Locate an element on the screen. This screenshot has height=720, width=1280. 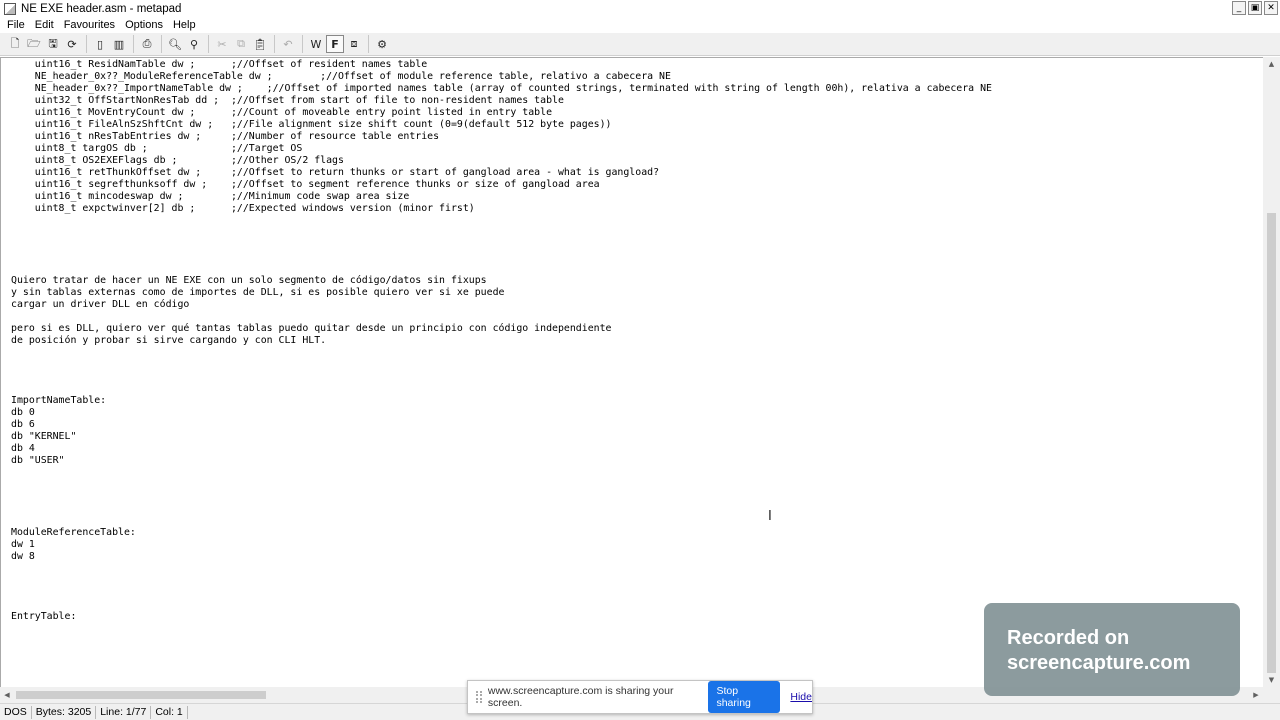
status-col: Col: 1 is located at coordinates (169, 712).